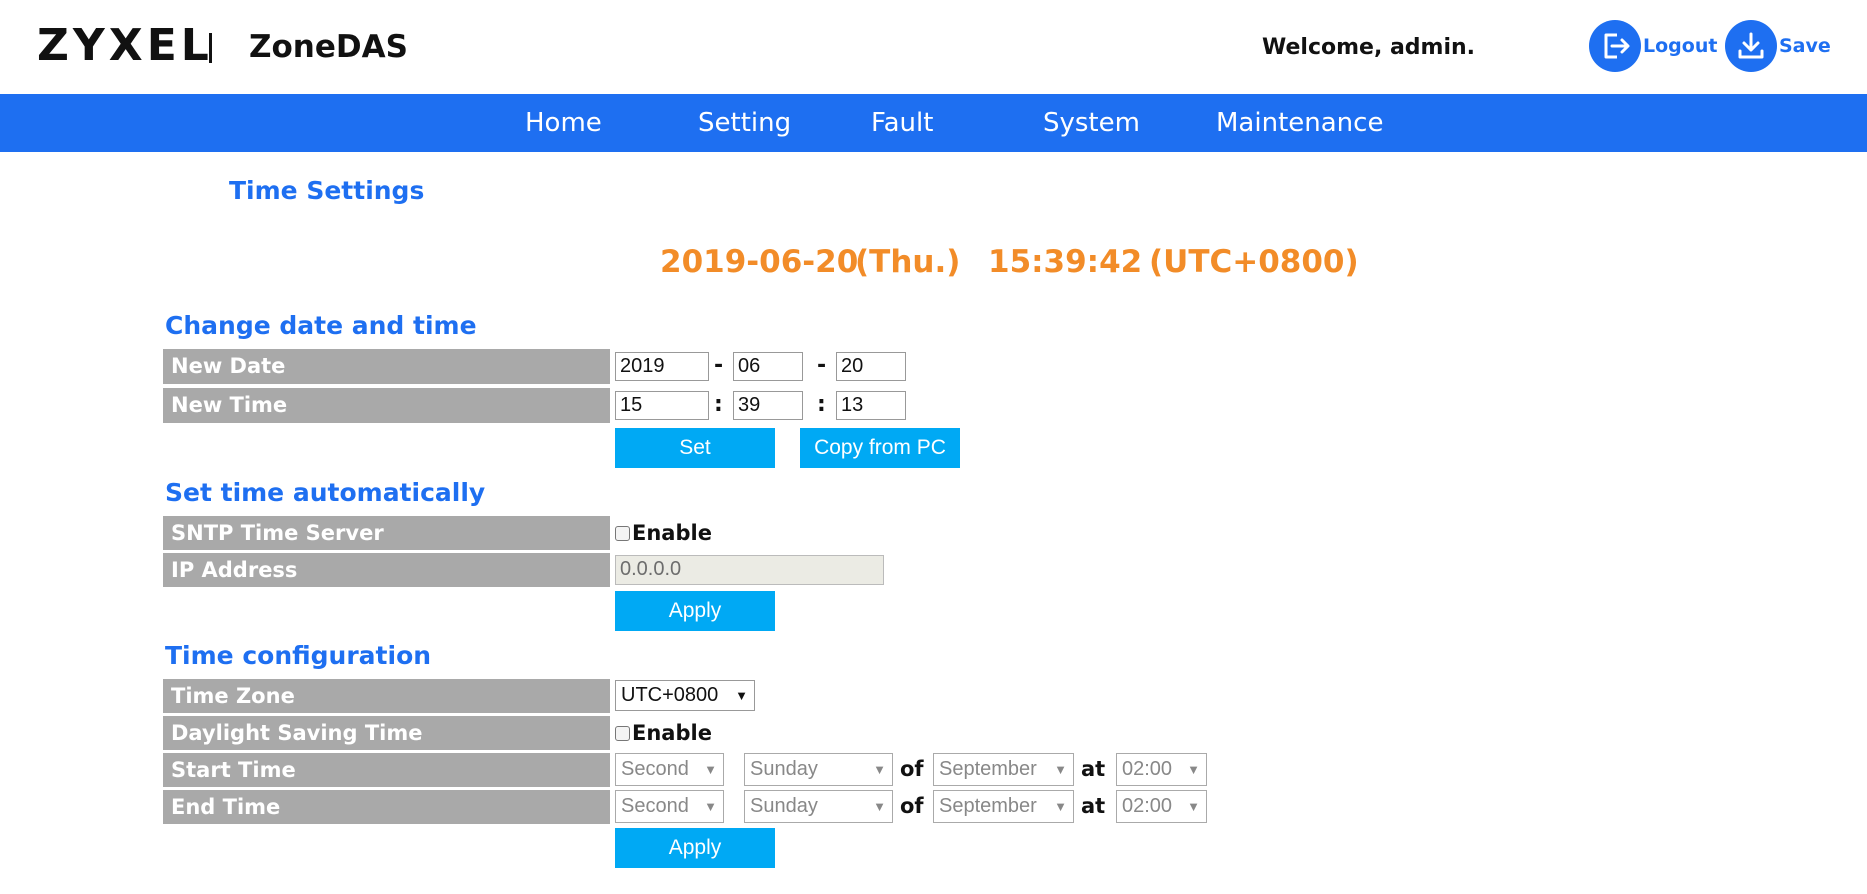  I want to click on nav-fault: Fault, so click(902, 123).